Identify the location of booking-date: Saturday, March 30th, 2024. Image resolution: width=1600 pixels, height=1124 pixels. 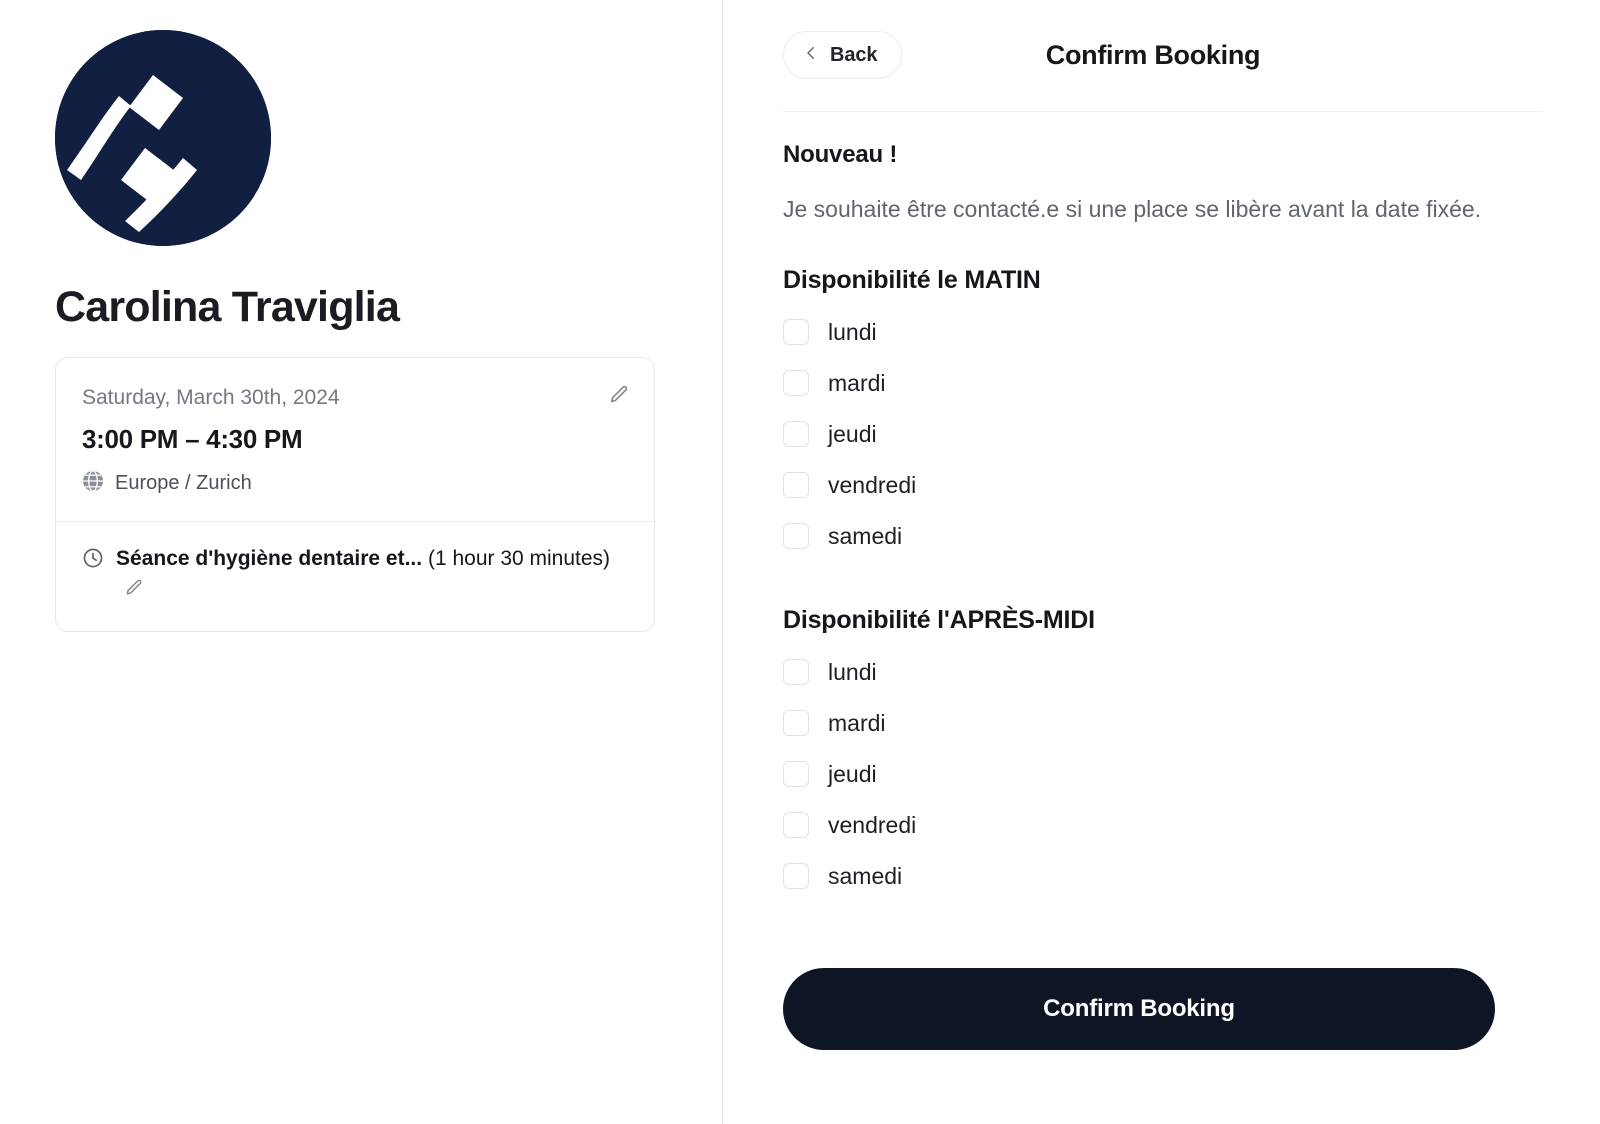
(211, 398).